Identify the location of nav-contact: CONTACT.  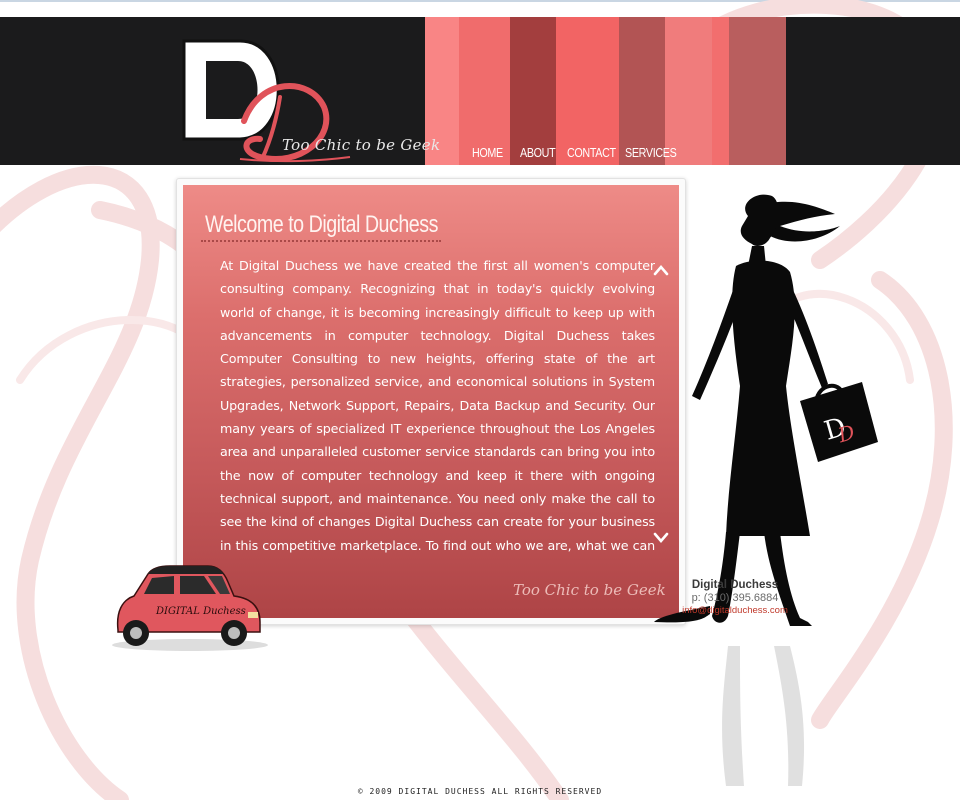
(591, 153).